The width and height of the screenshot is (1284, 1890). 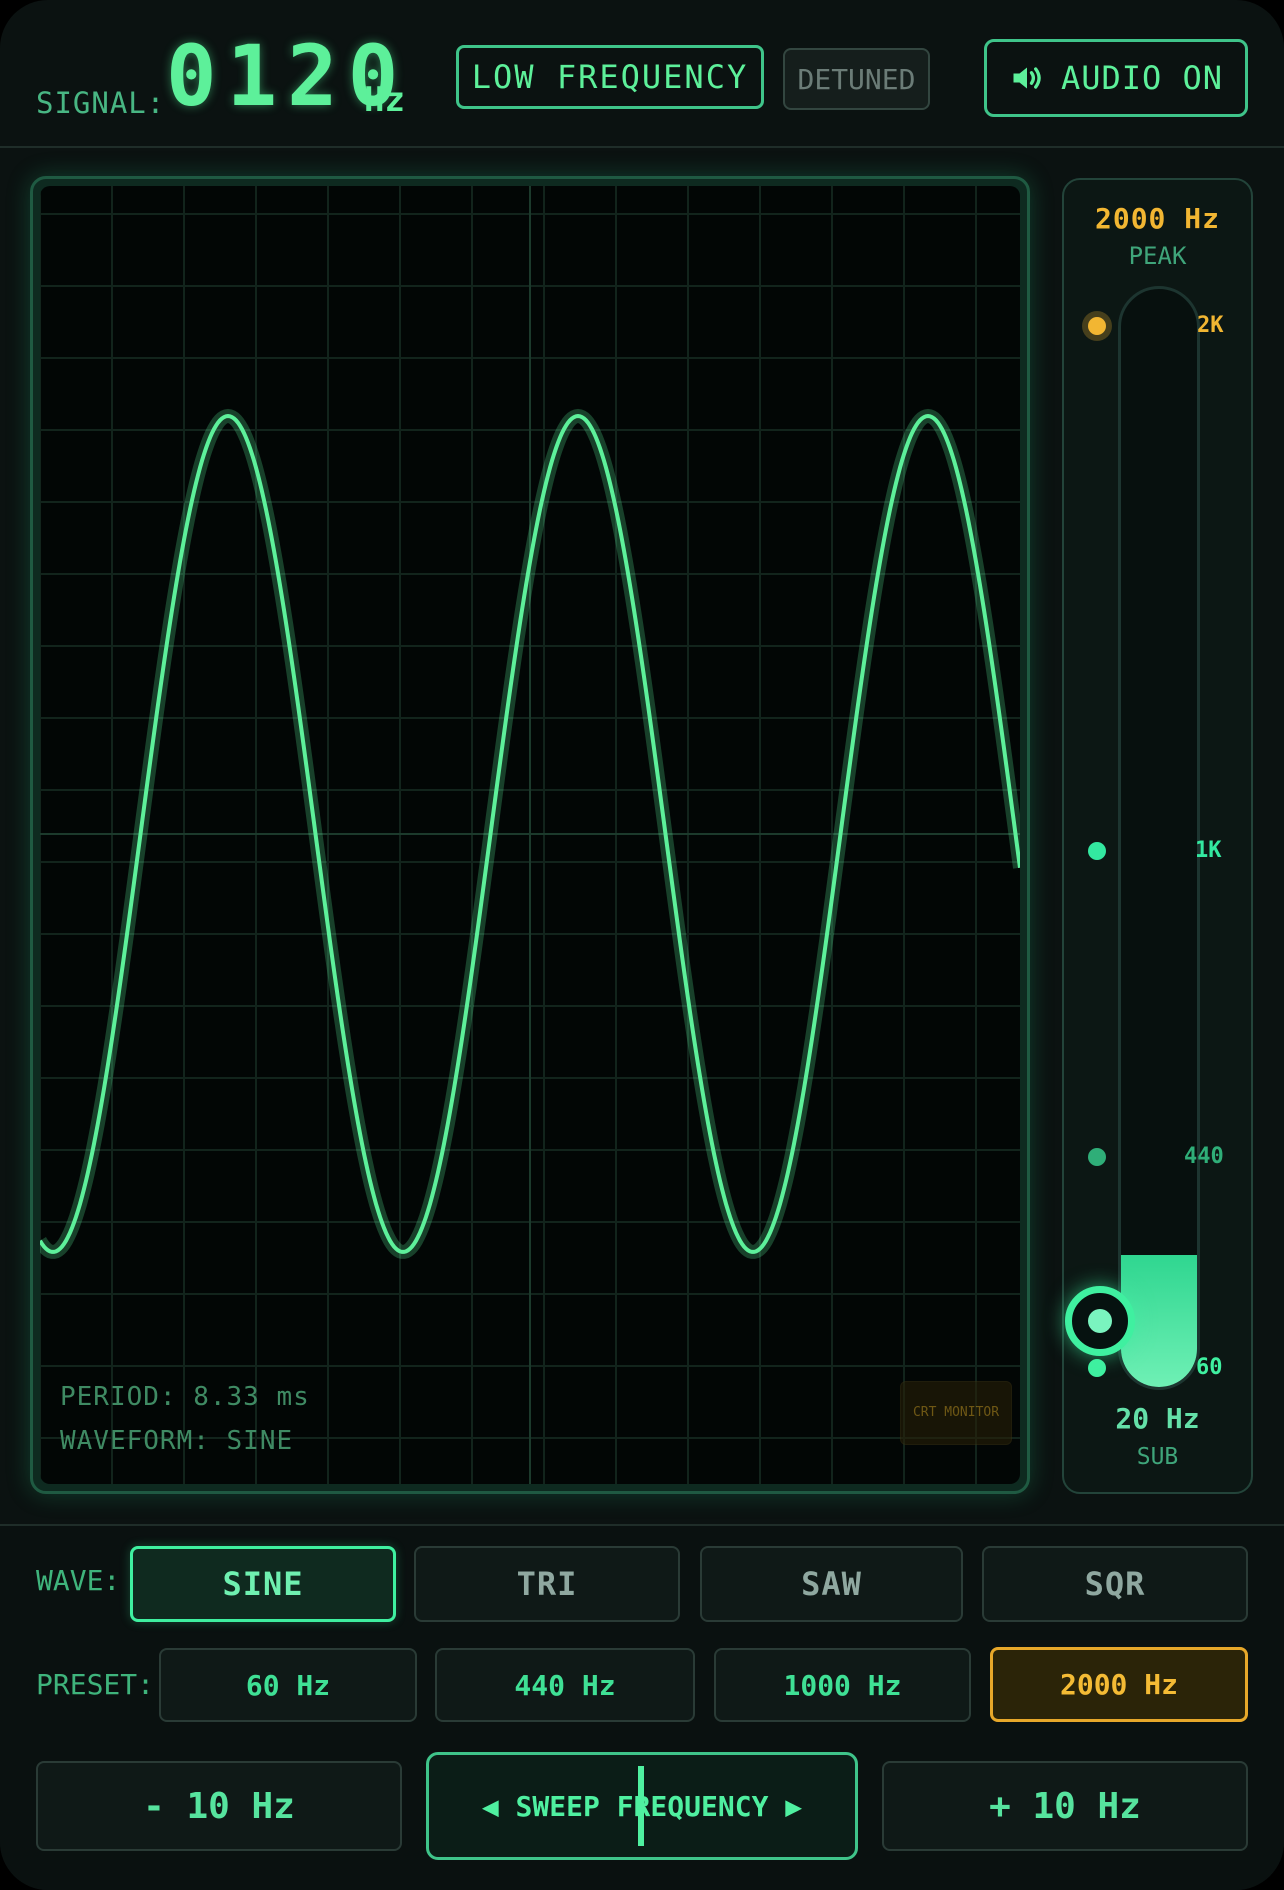 I want to click on band-badge: LOW FREQUENCY, so click(x=610, y=77).